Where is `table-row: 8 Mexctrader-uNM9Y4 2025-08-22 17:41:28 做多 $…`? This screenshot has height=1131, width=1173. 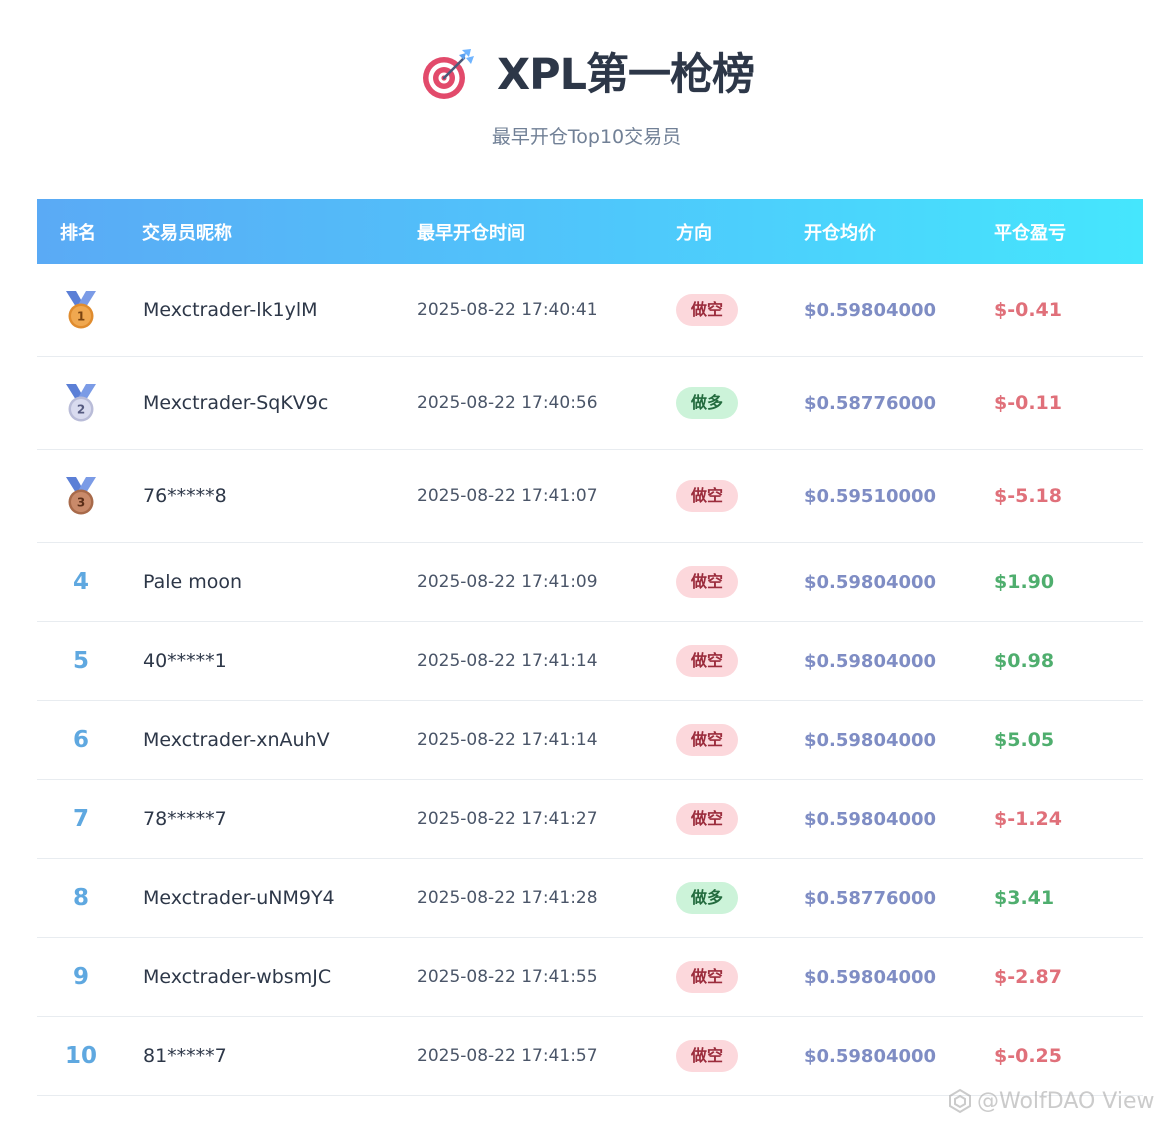 table-row: 8 Mexctrader-uNM9Y4 2025-08-22 17:41:28 做多 $… is located at coordinates (590, 898).